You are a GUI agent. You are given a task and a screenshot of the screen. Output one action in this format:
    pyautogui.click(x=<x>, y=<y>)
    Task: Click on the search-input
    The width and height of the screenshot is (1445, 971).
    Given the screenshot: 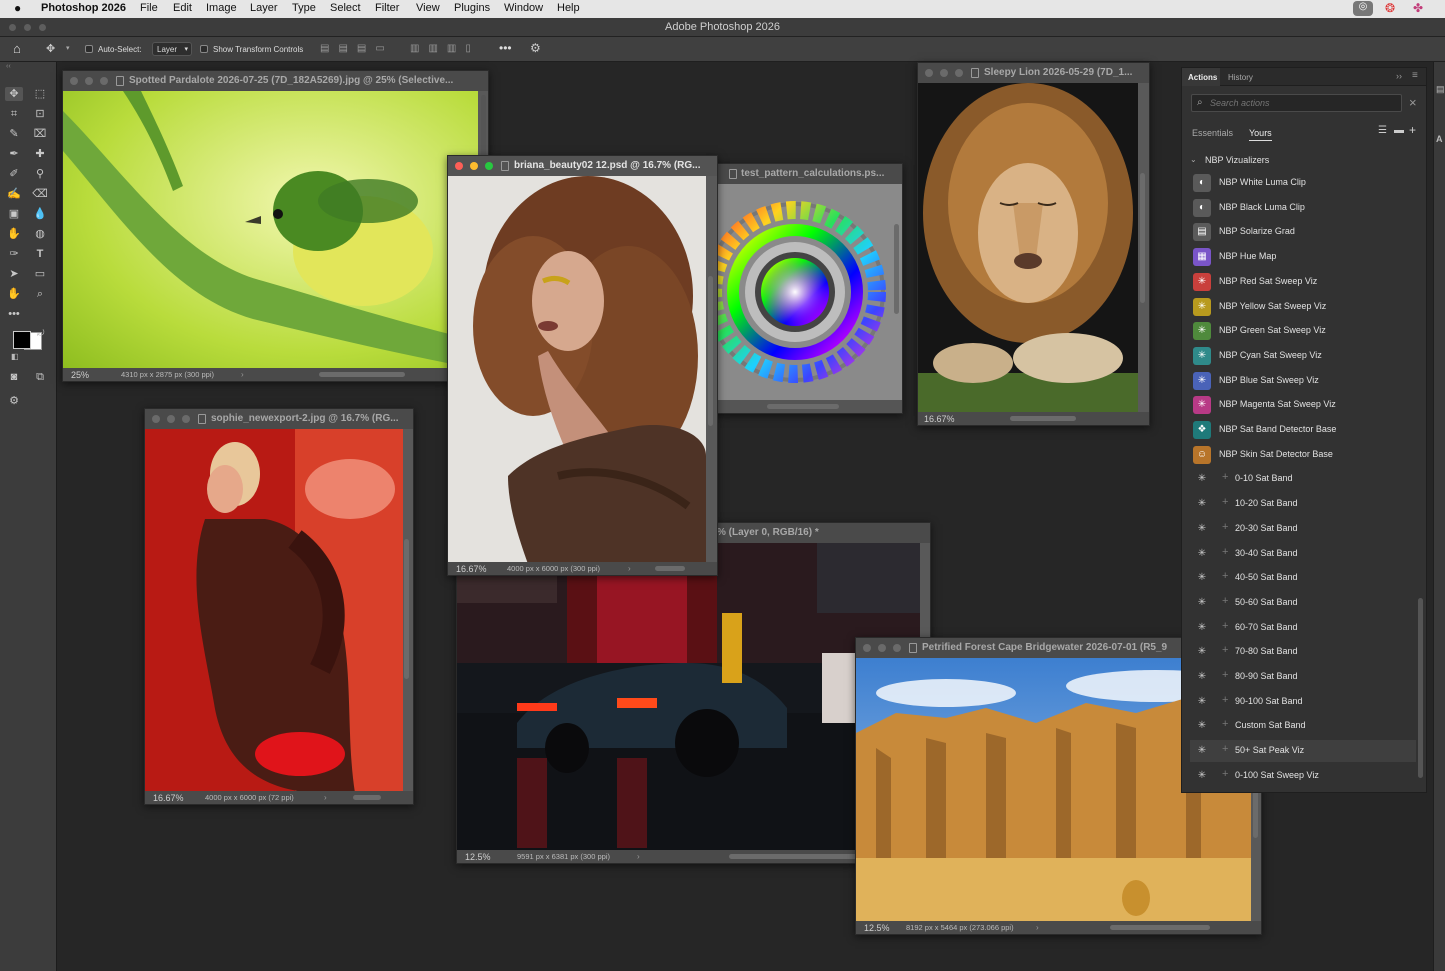 What is the action you would take?
    pyautogui.click(x=1302, y=103)
    